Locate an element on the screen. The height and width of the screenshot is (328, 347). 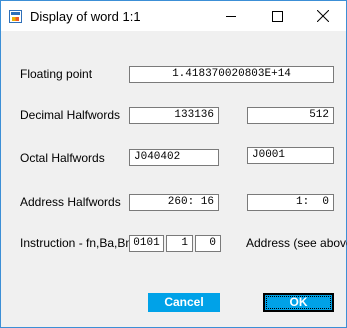
instruction-fn-field: 0101 is located at coordinates (146, 243).